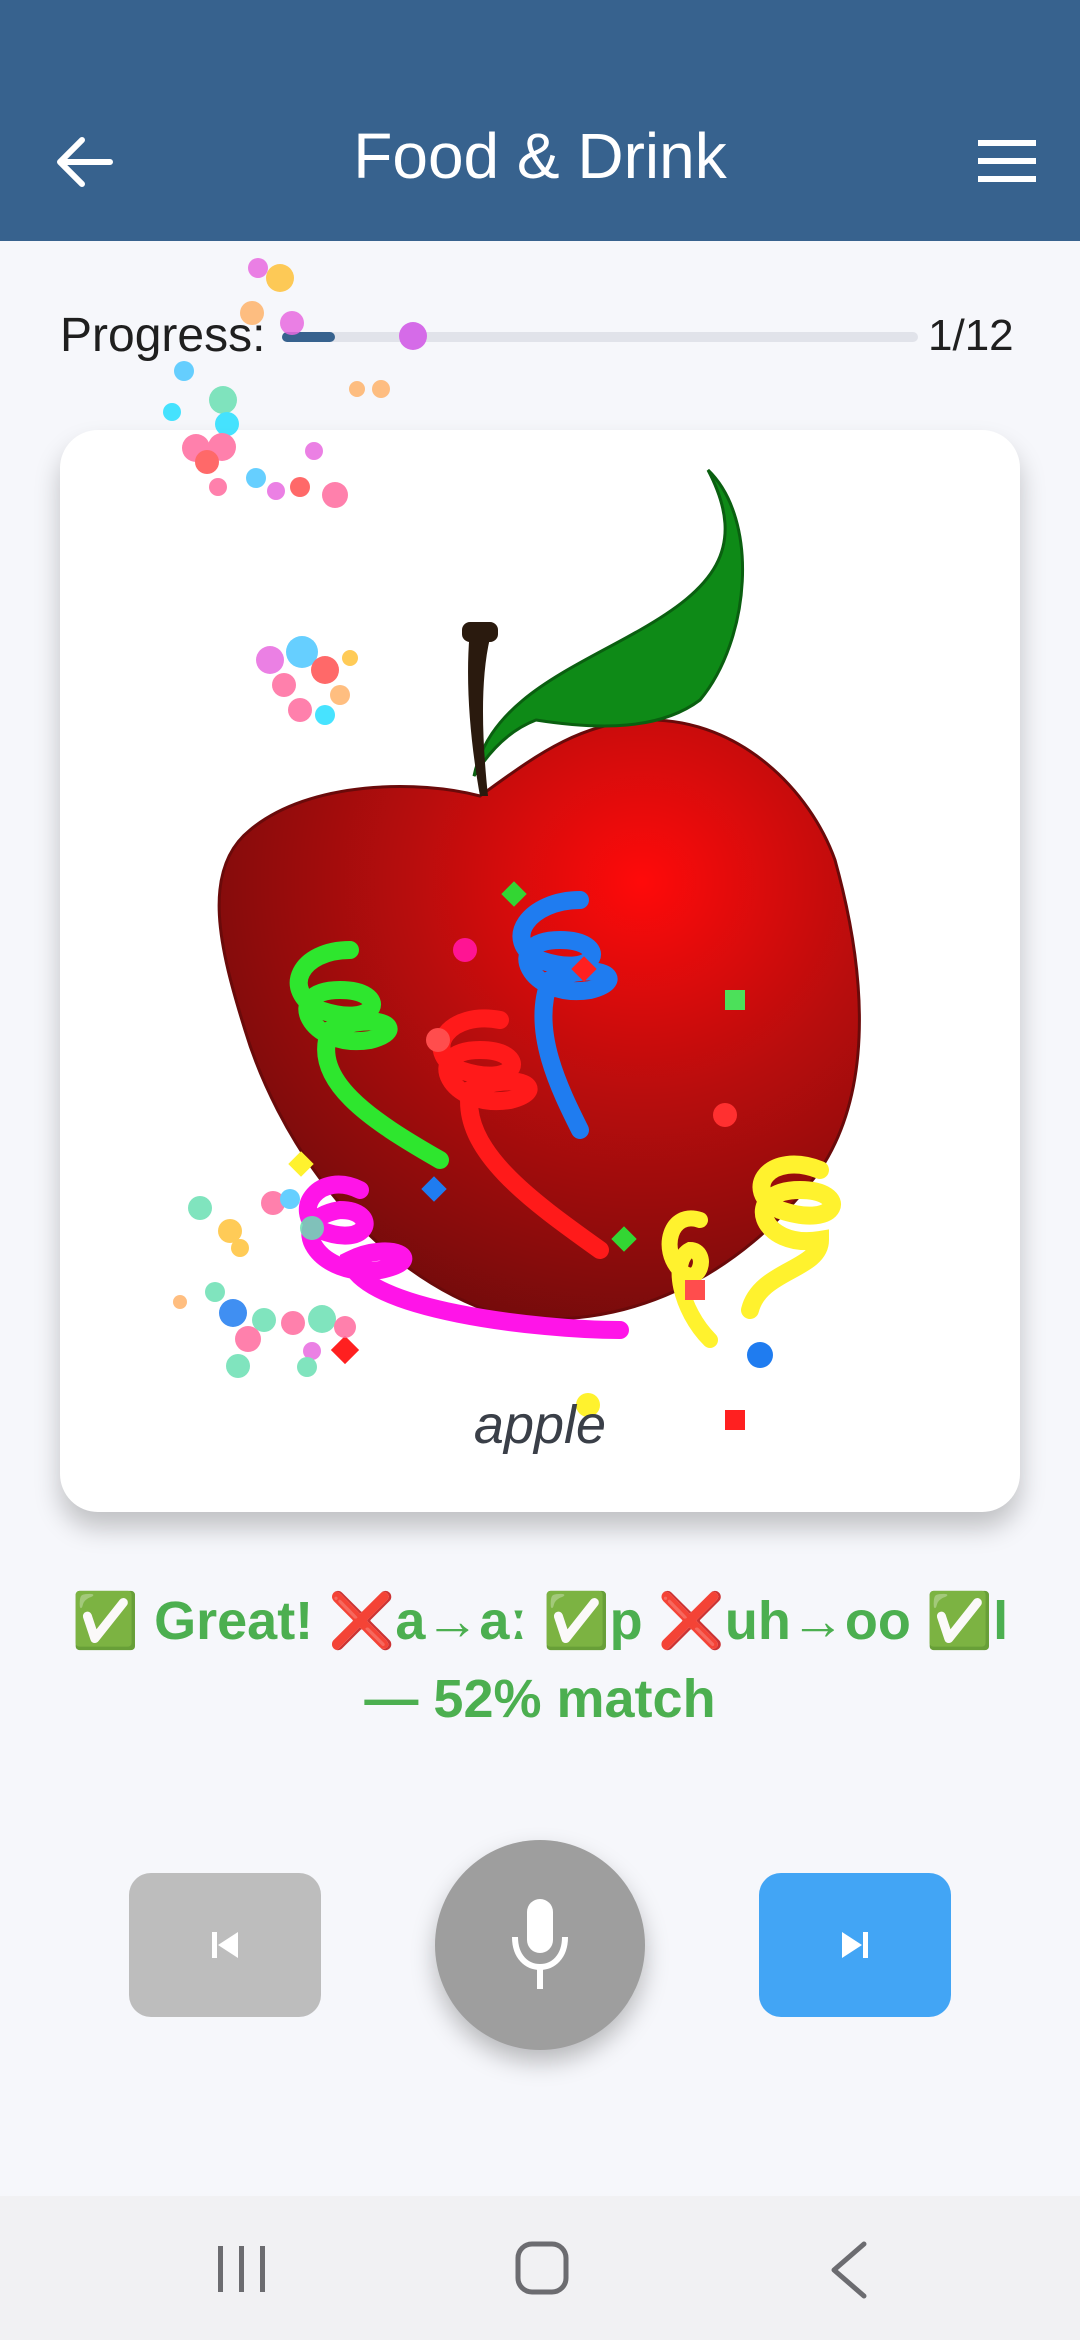 The width and height of the screenshot is (1080, 2340). I want to click on microphone-button, so click(540, 1945).